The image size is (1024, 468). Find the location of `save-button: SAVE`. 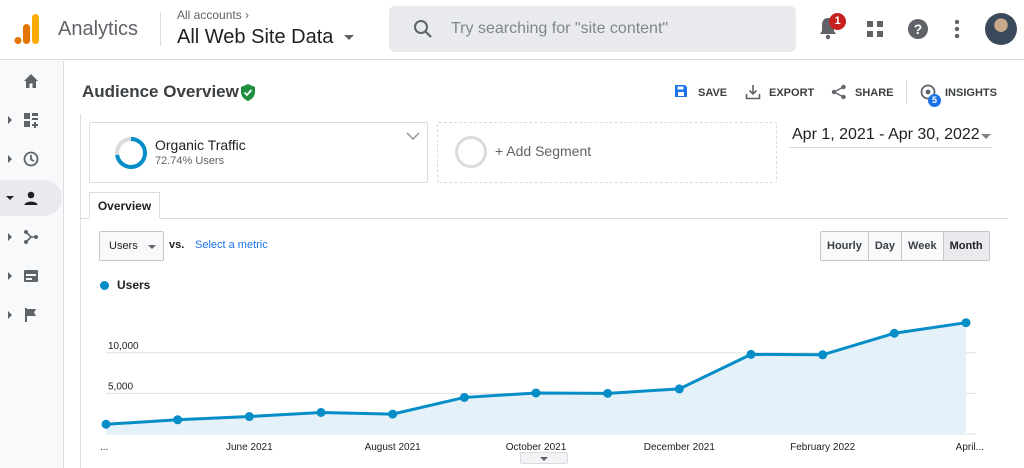

save-button: SAVE is located at coordinates (701, 93).